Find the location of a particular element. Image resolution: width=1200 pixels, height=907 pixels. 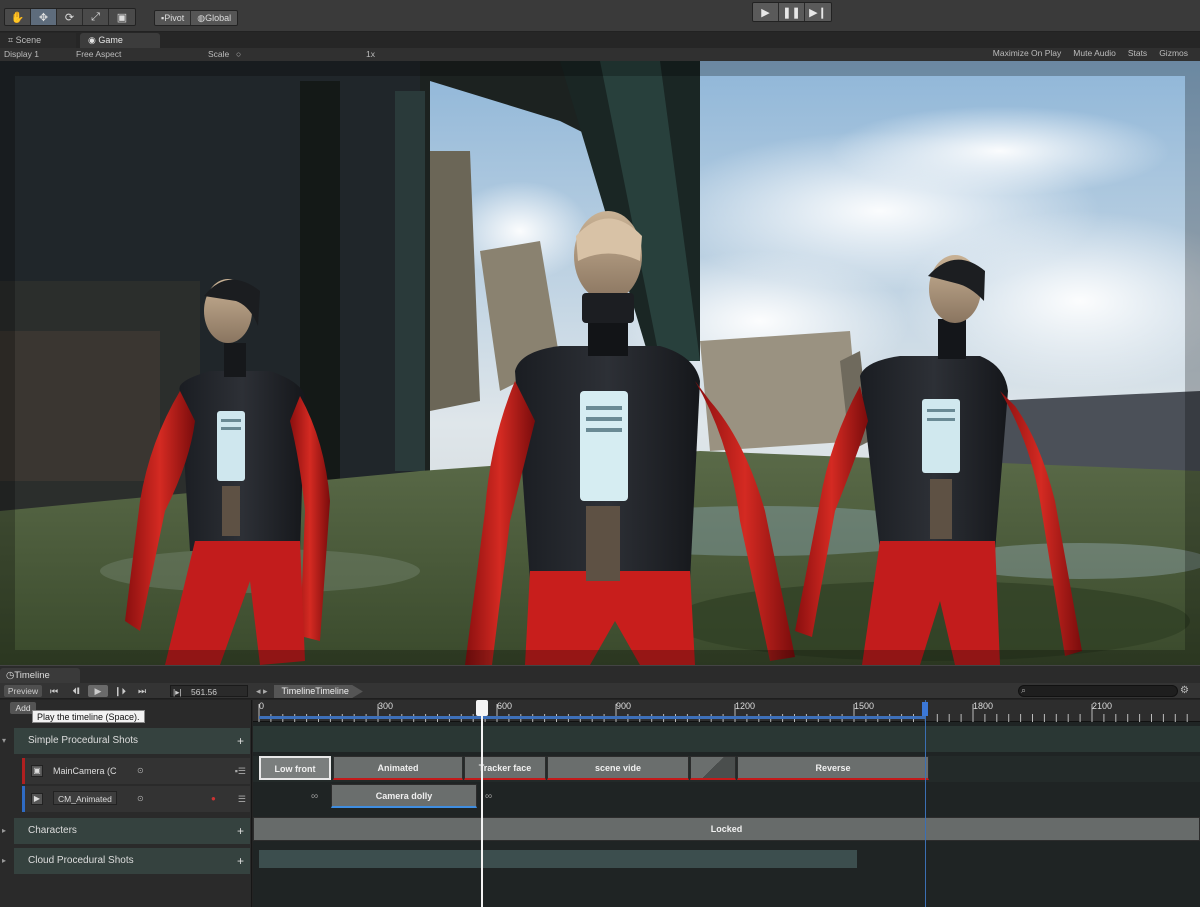

timeline-titlebar: ◷Timeline is located at coordinates (600, 674).